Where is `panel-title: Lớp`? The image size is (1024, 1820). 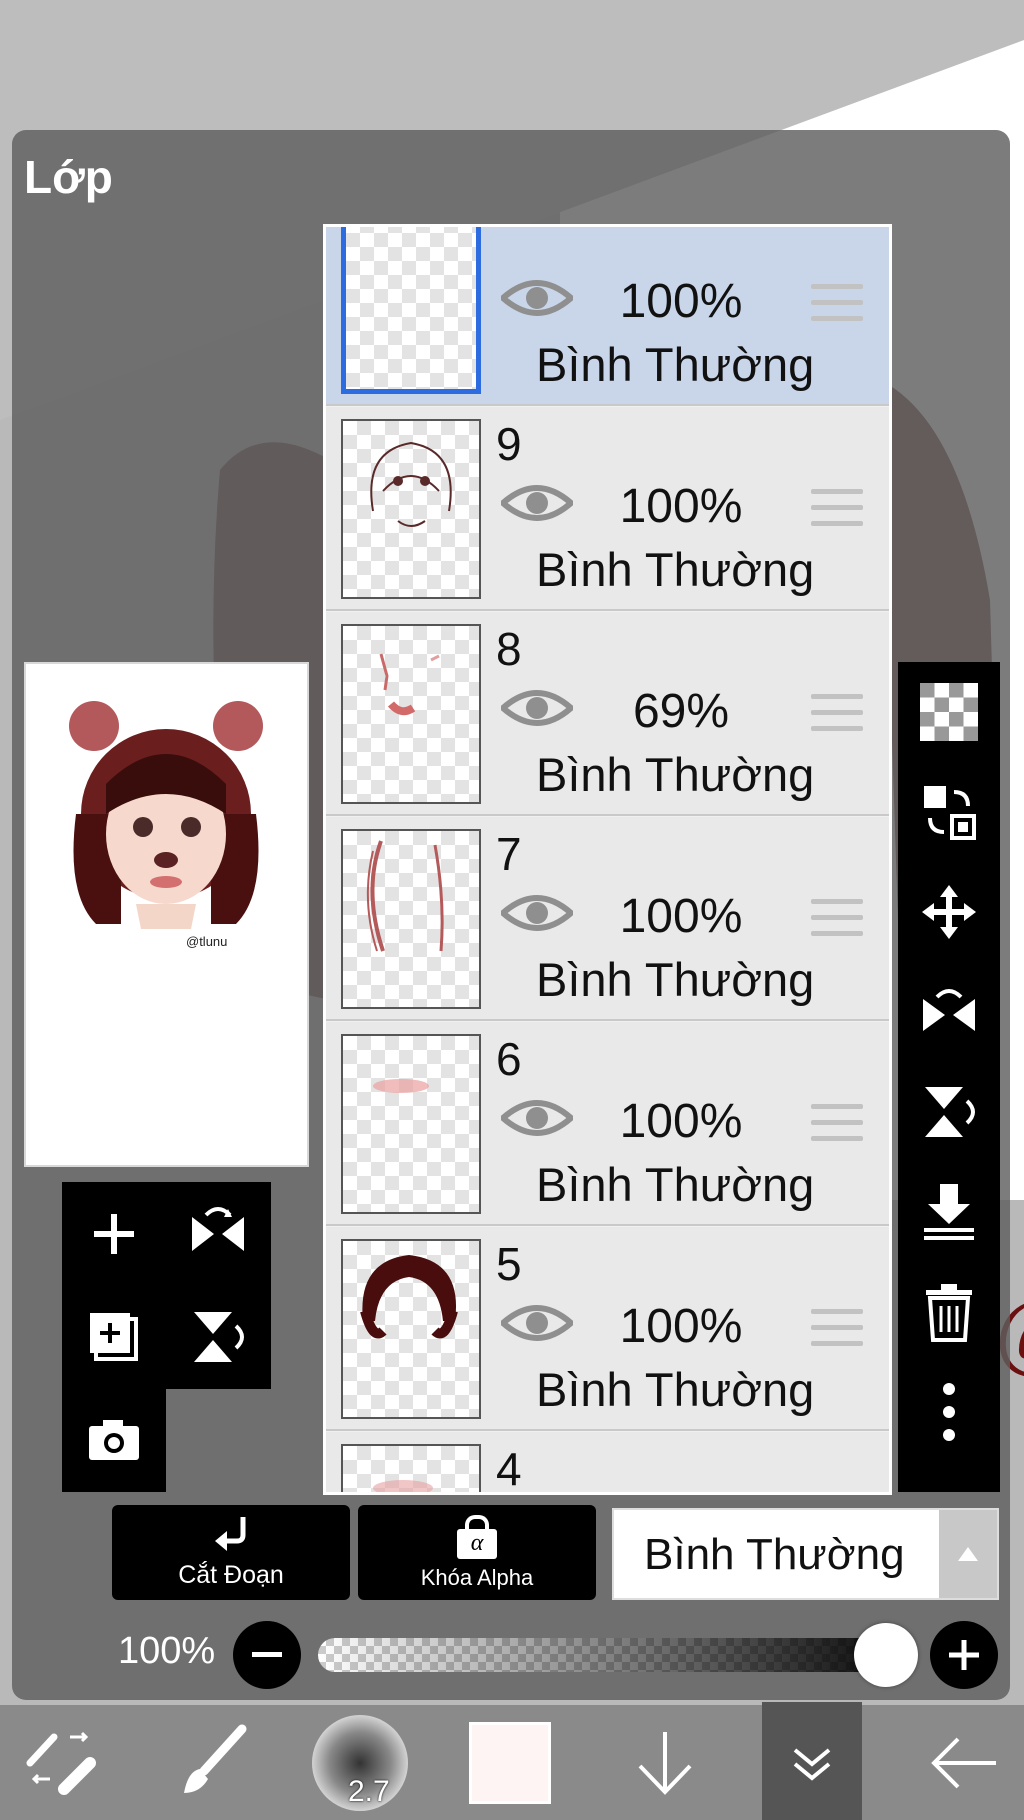
panel-title: Lớp is located at coordinates (68, 177).